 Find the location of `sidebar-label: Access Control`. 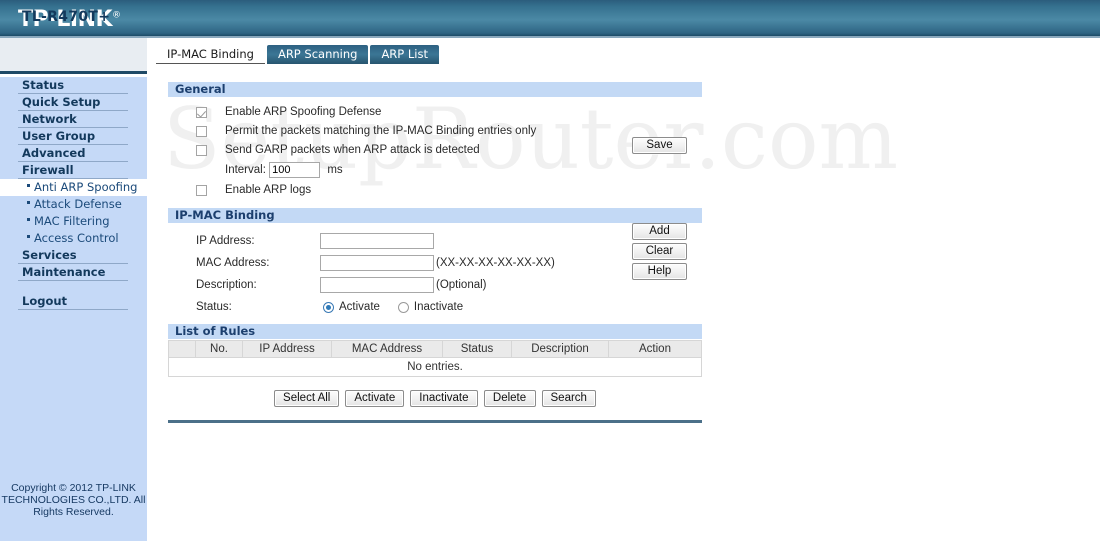

sidebar-label: Access Control is located at coordinates (76, 238).